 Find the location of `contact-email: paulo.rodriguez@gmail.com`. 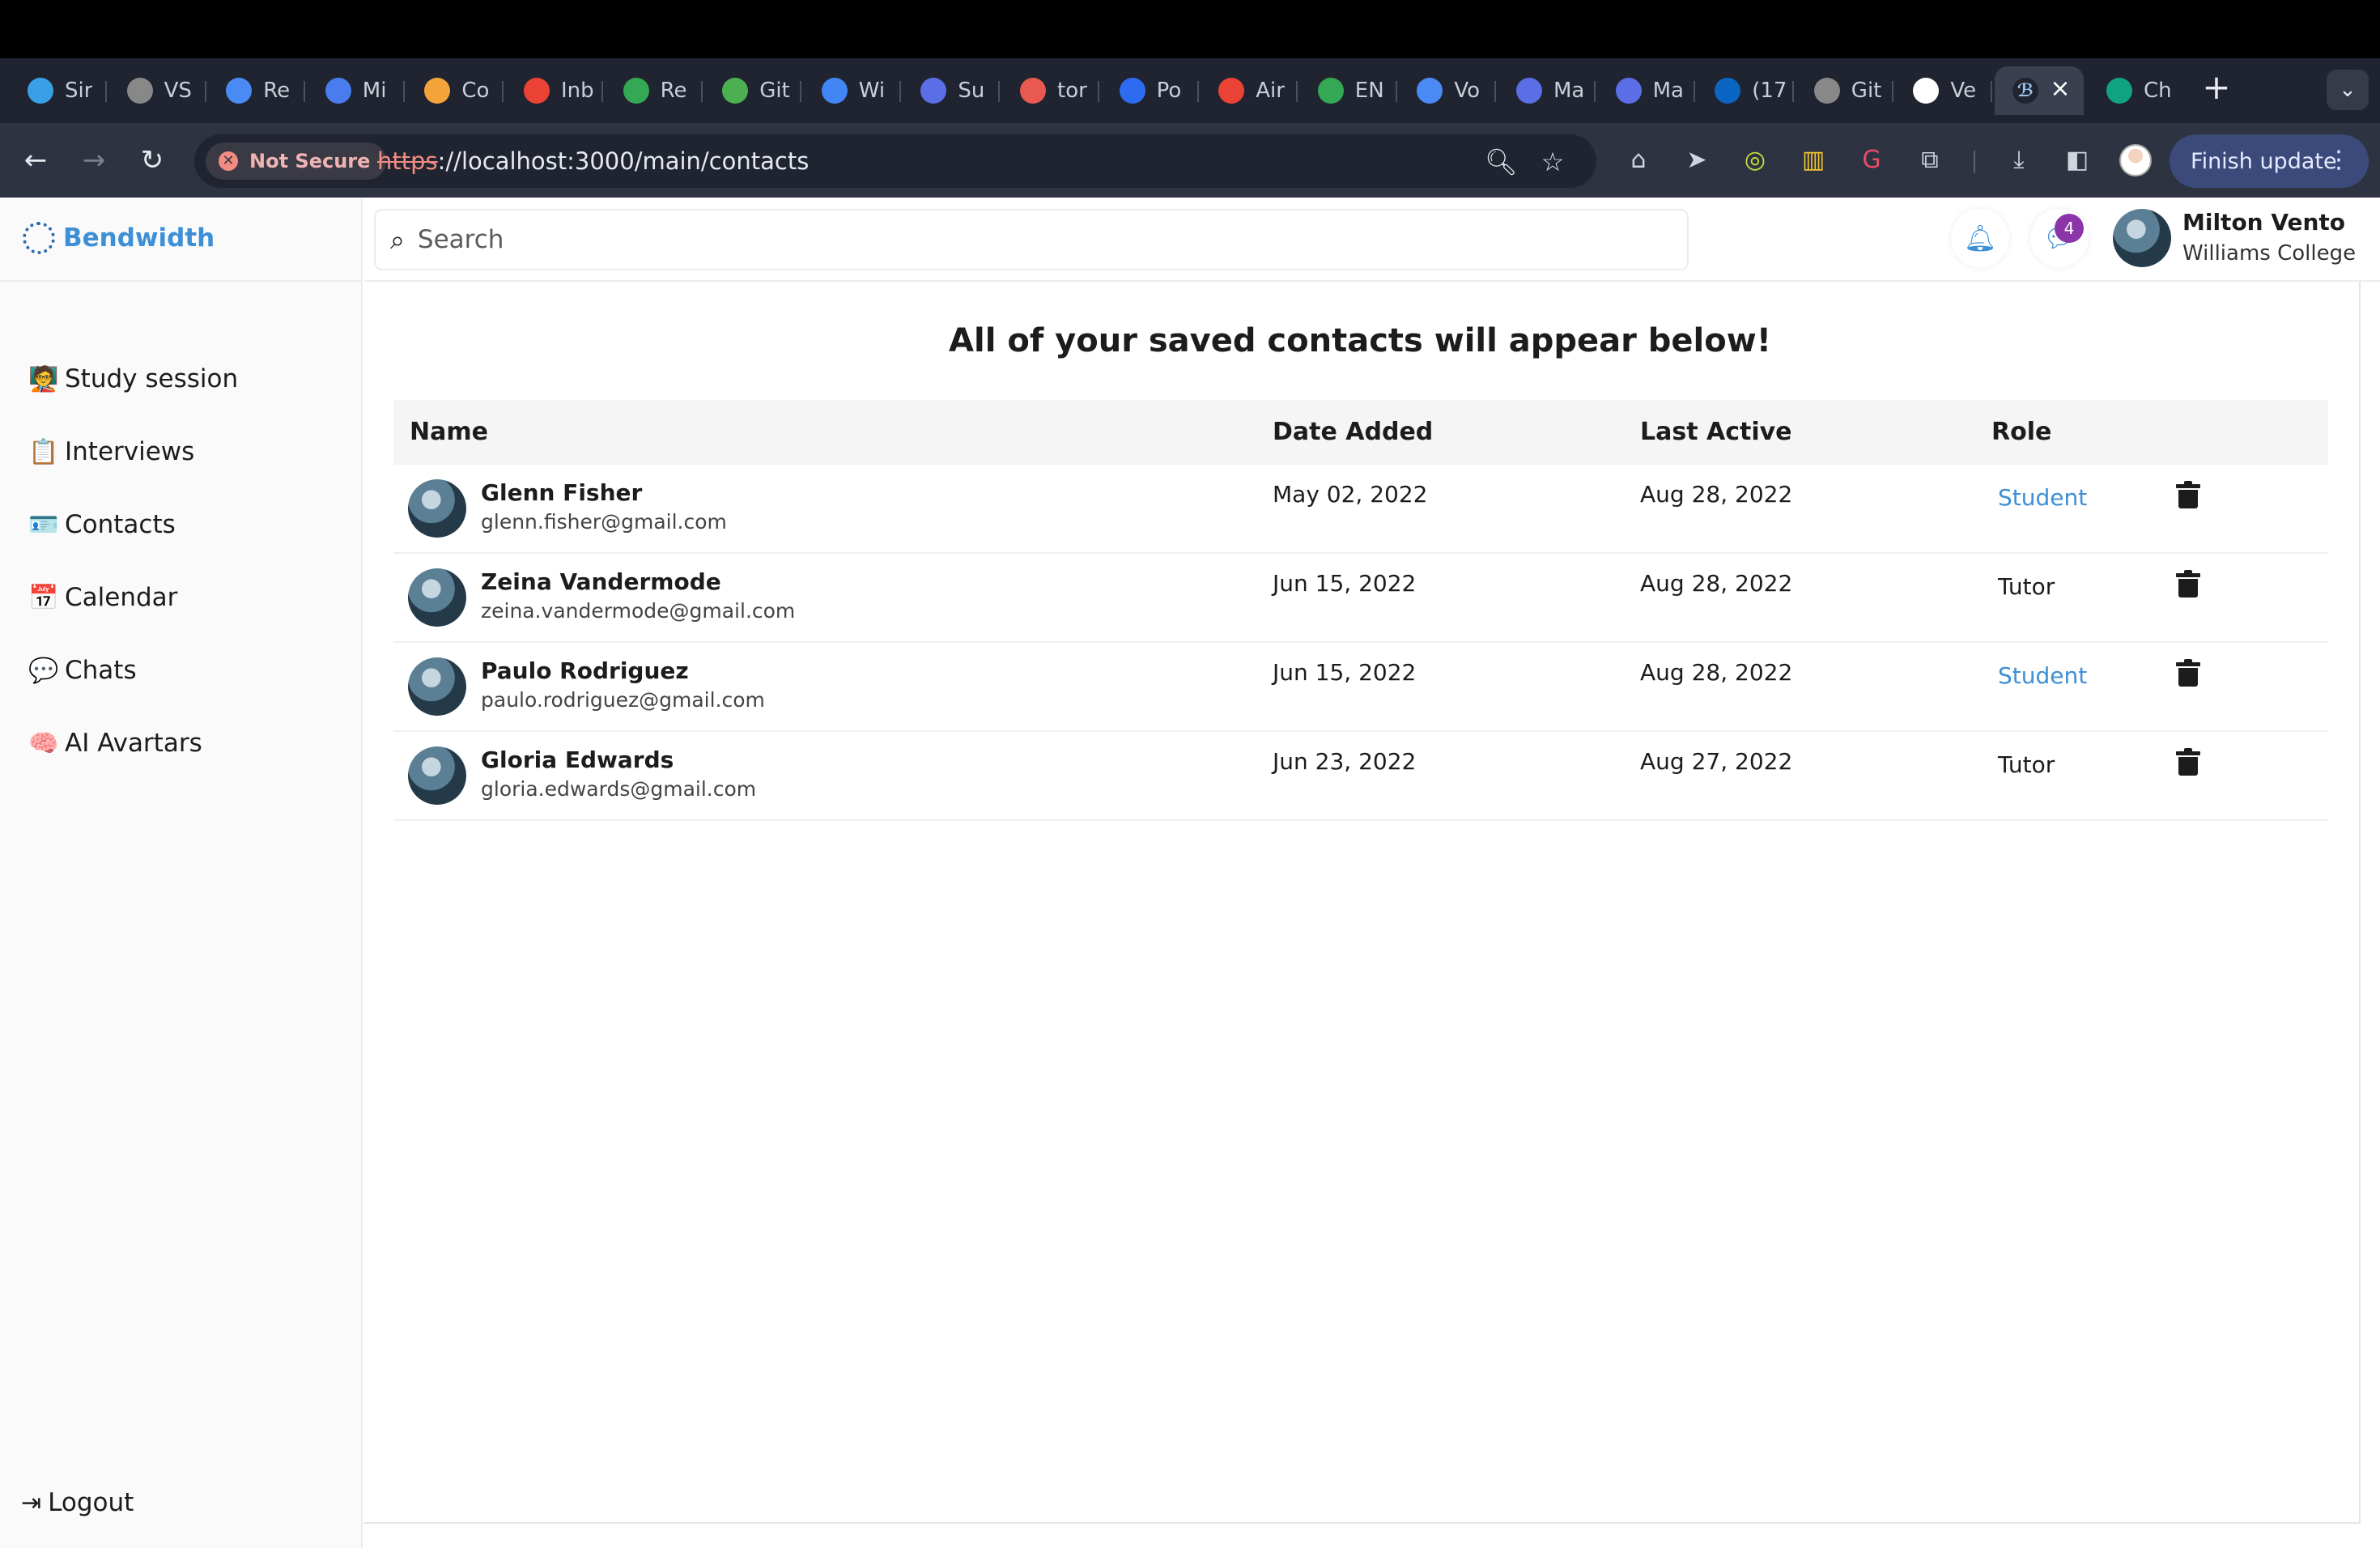

contact-email: paulo.rodriguez@gmail.com is located at coordinates (623, 700).